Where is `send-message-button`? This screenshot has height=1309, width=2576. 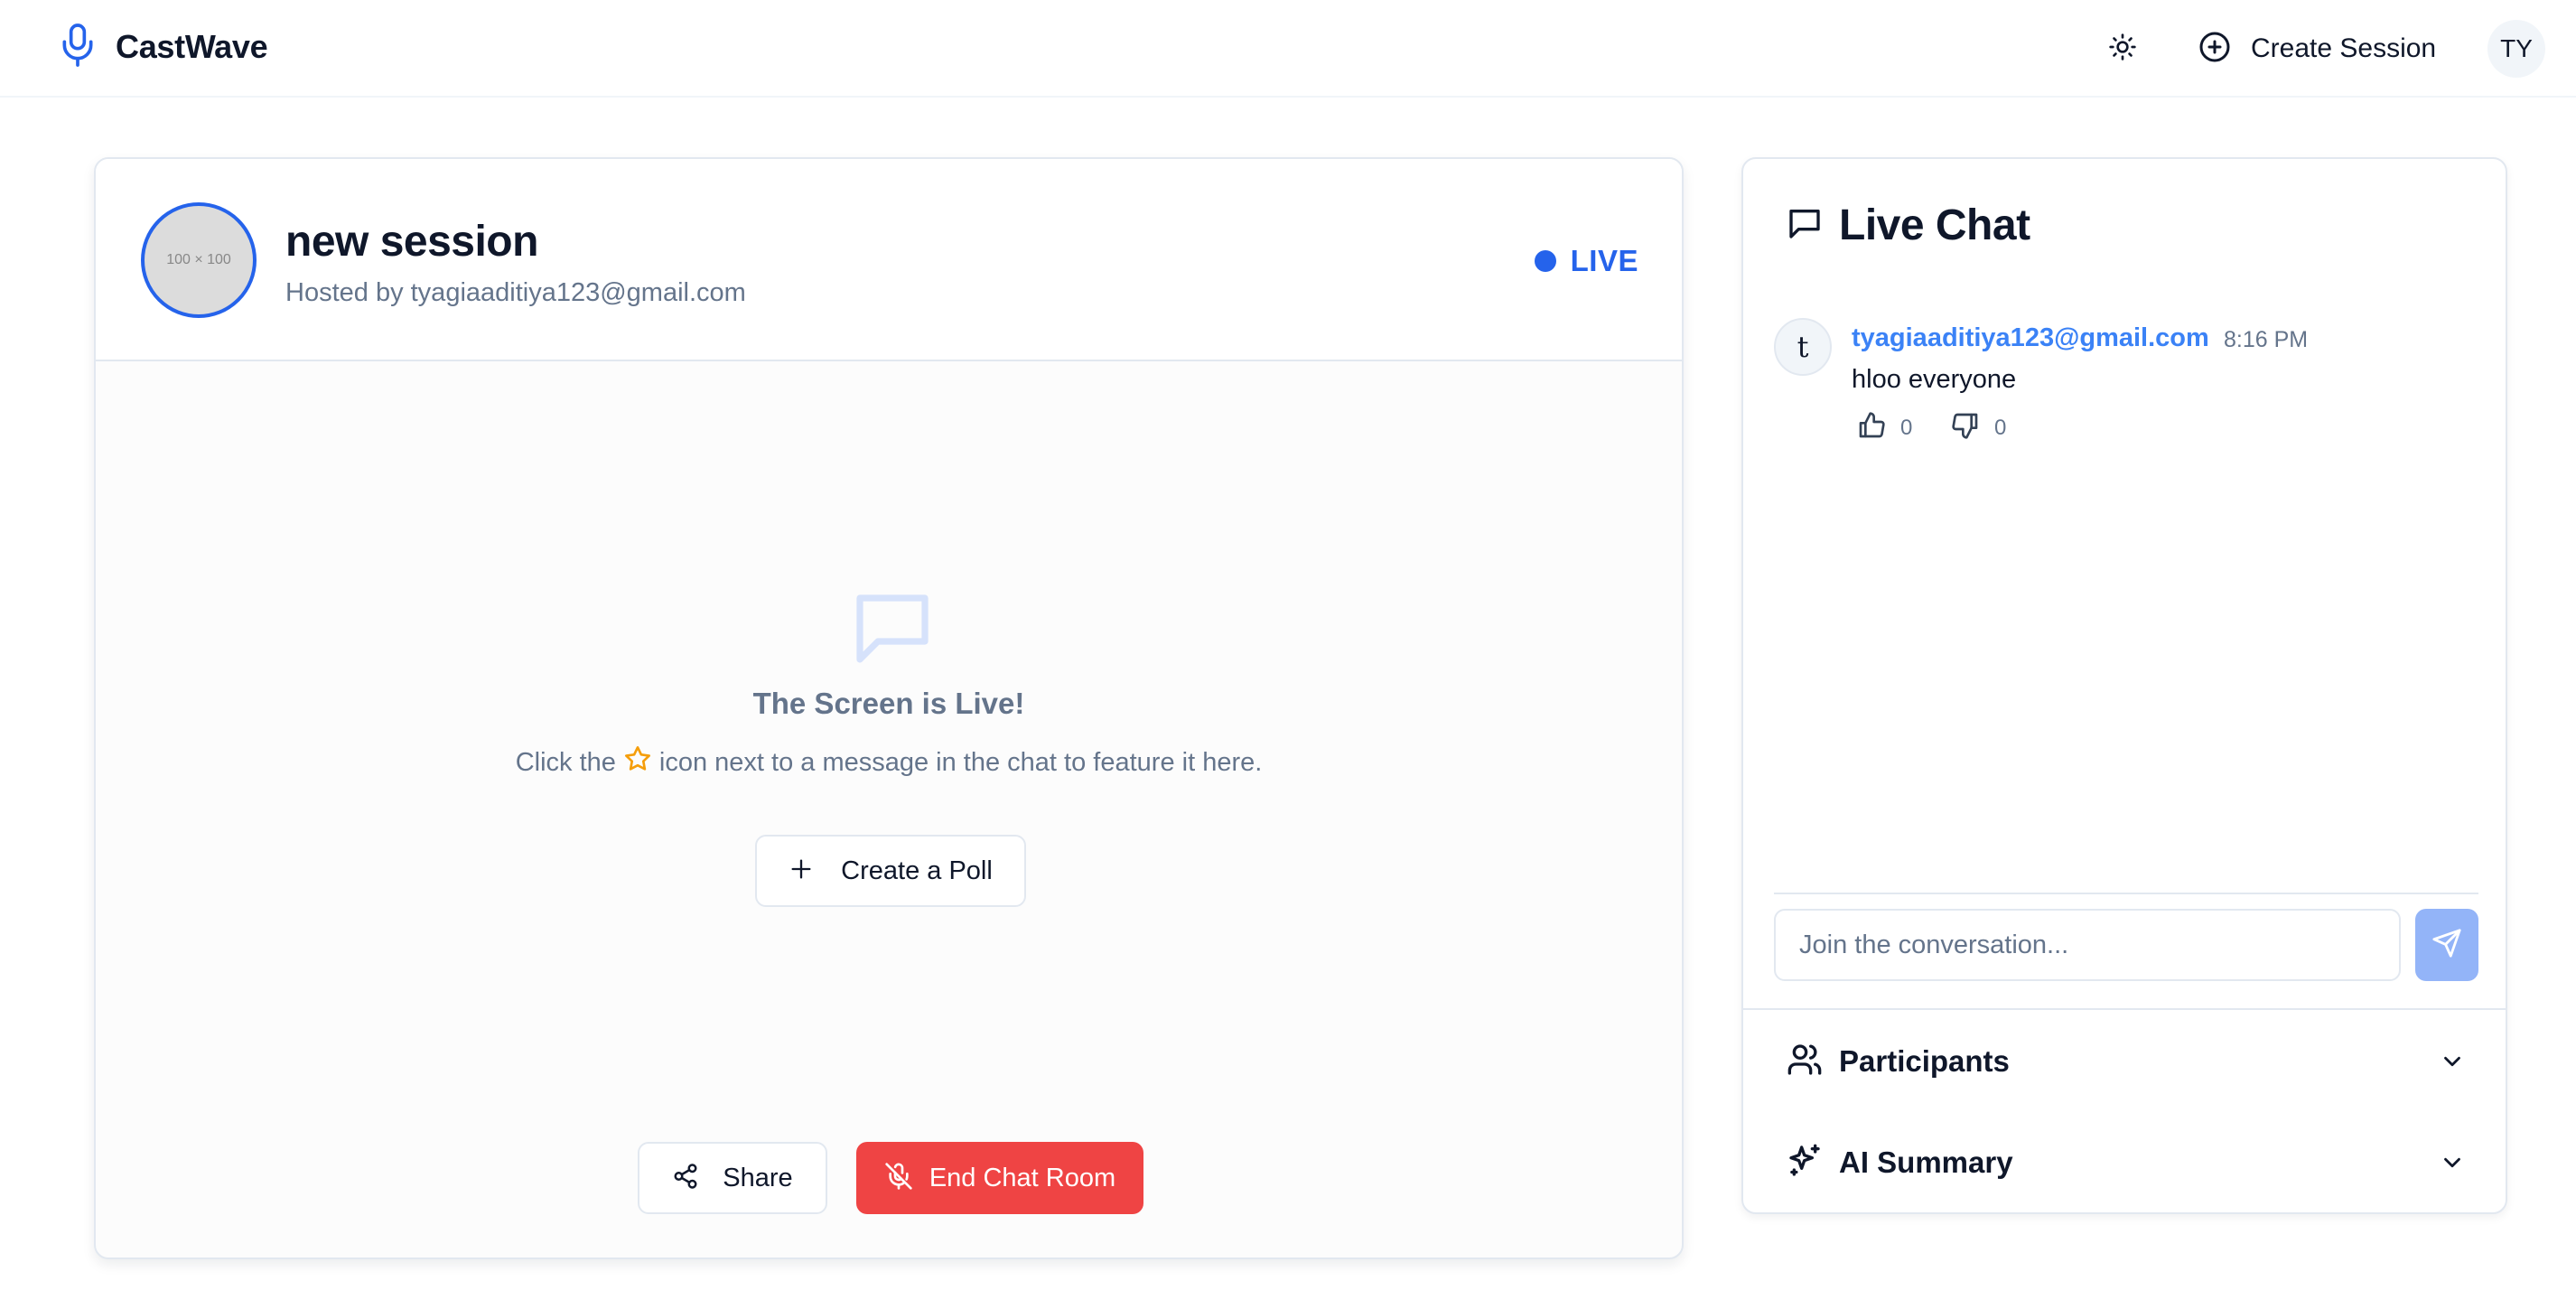 send-message-button is located at coordinates (2446, 945).